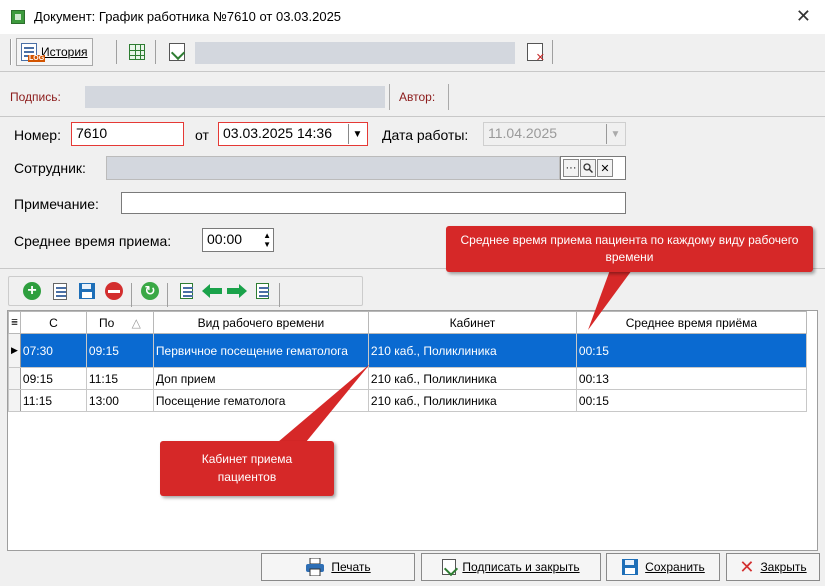 The image size is (825, 586). Describe the element at coordinates (260, 350) in the screenshot. I see `cell-worktime-type: Первичное посещение гематолога` at that location.